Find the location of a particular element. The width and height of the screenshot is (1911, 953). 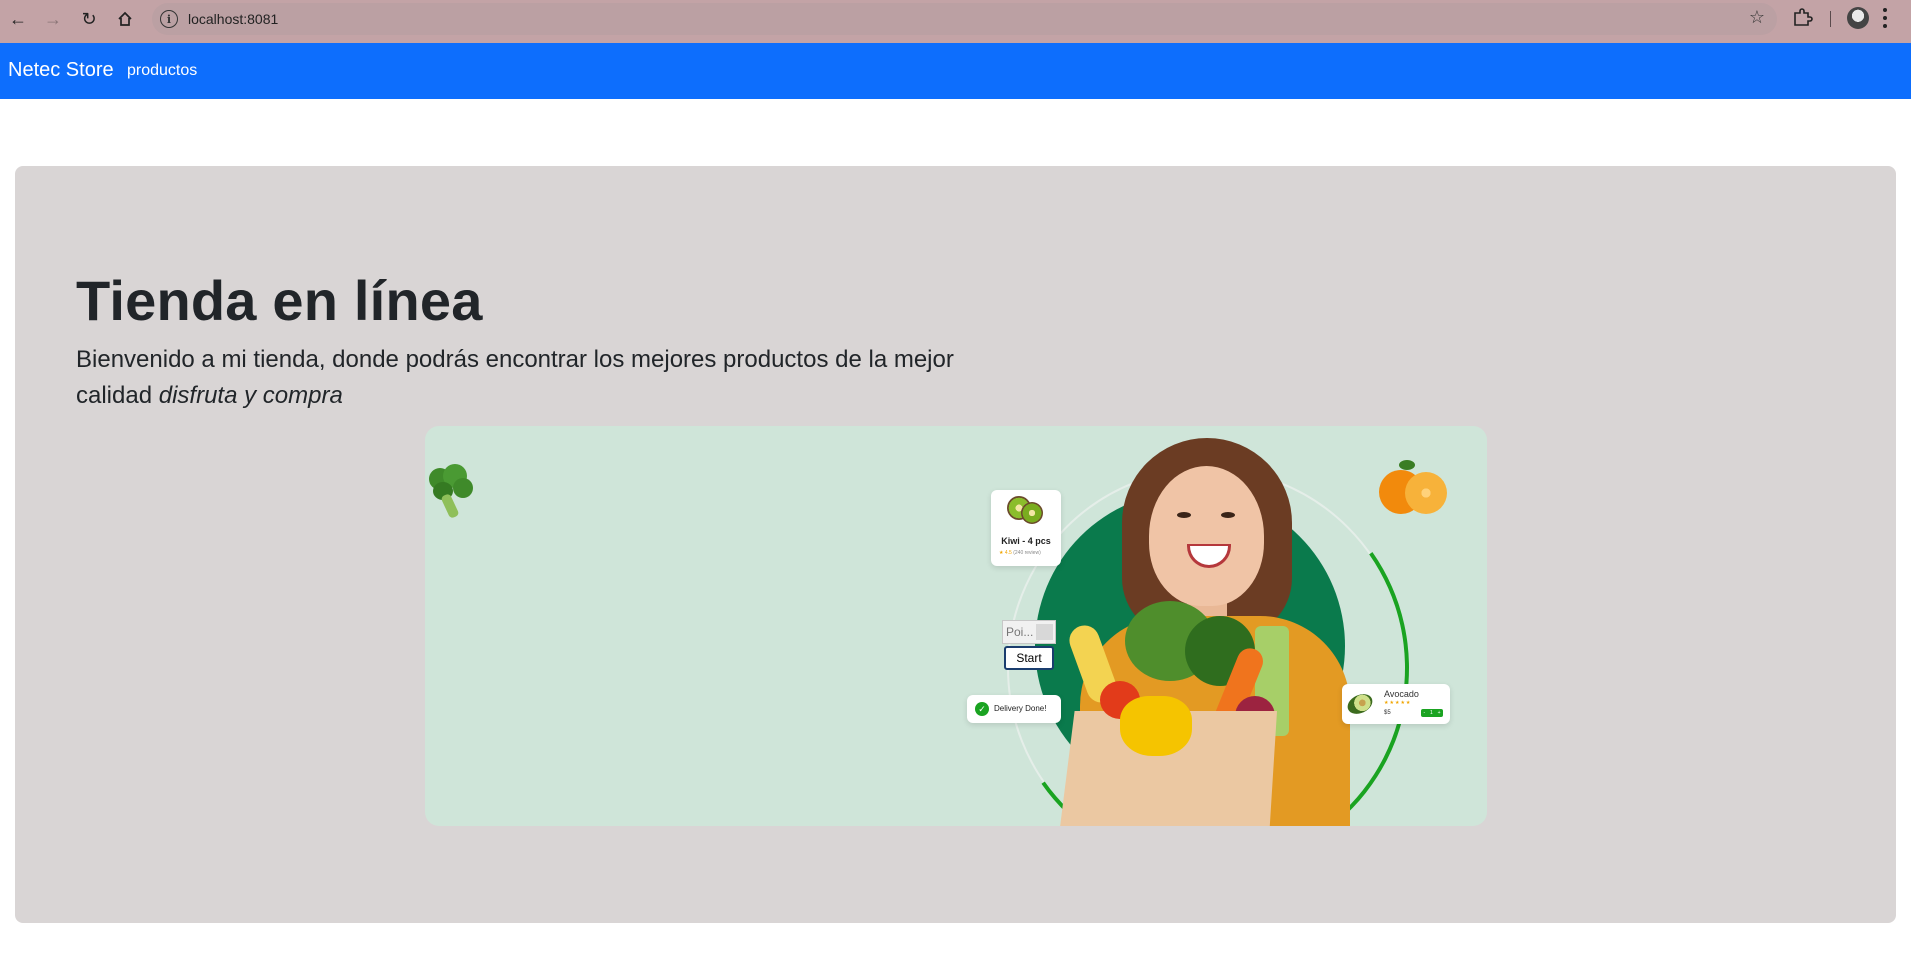

extensions-icon is located at coordinates (1803, 18).